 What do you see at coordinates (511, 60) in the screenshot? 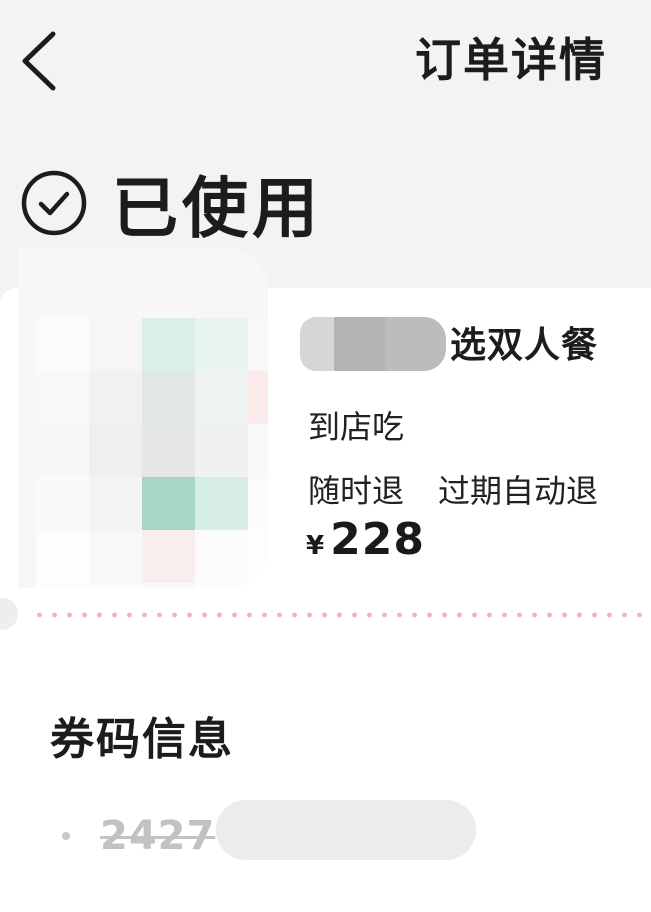
I see `page-title: 订单详情` at bounding box center [511, 60].